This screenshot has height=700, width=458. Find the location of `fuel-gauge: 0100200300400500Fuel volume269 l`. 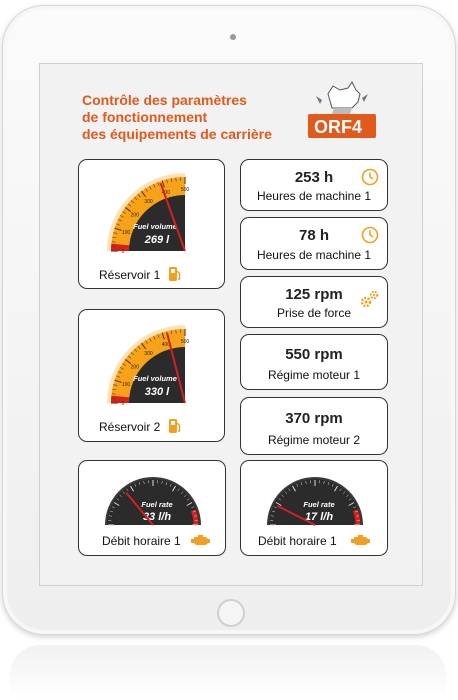

fuel-gauge: 0100200300400500Fuel volume269 l is located at coordinates (148, 214).